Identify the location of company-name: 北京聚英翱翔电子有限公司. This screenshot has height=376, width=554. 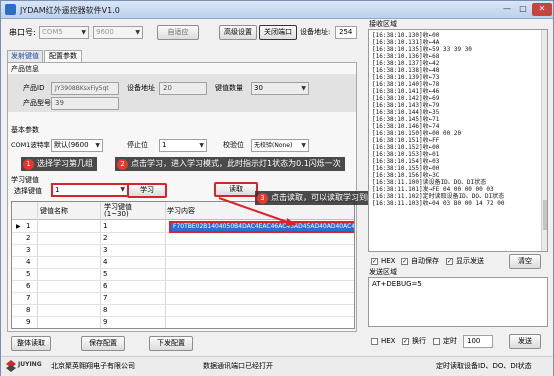
(93, 366).